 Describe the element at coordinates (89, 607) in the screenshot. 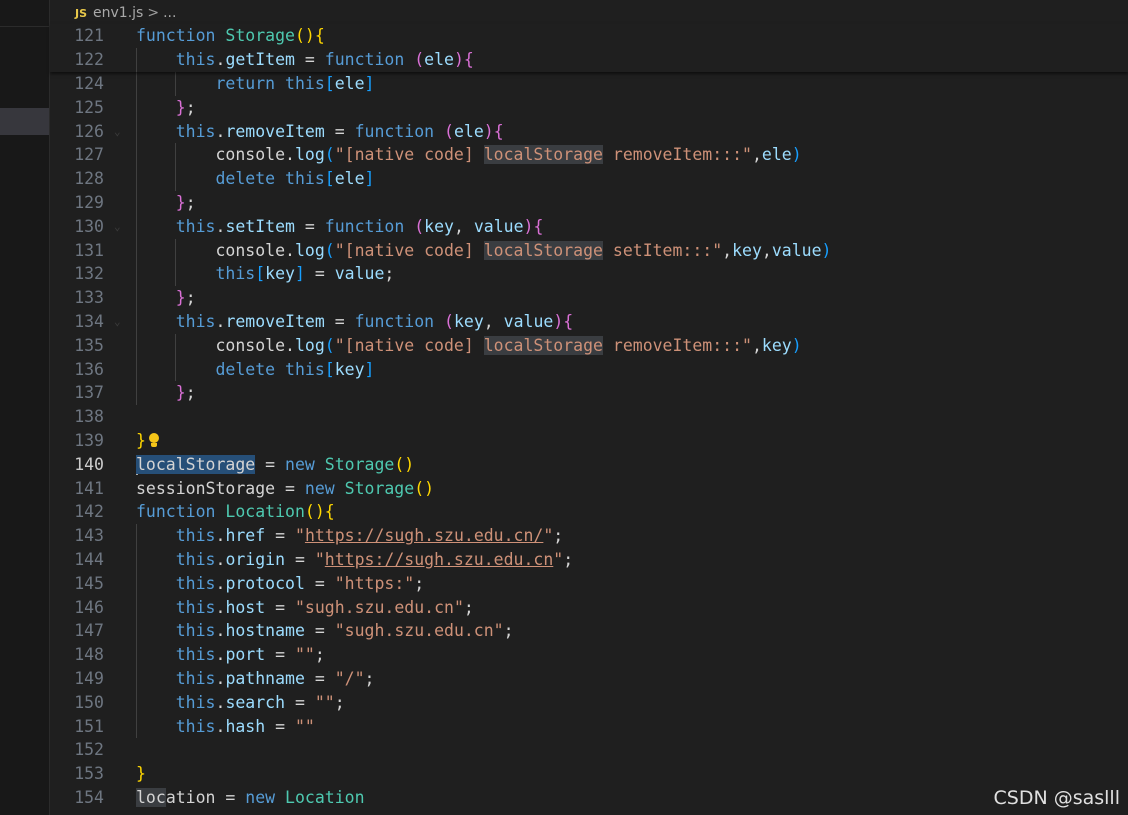

I see `line-number: 146` at that location.